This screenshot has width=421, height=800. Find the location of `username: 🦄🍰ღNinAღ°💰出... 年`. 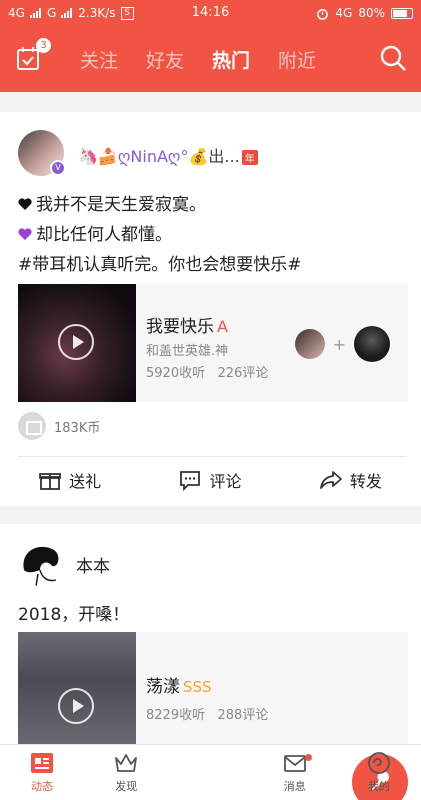

username: 🦄🍰ღNinAღ°💰出... 年 is located at coordinates (168, 155).